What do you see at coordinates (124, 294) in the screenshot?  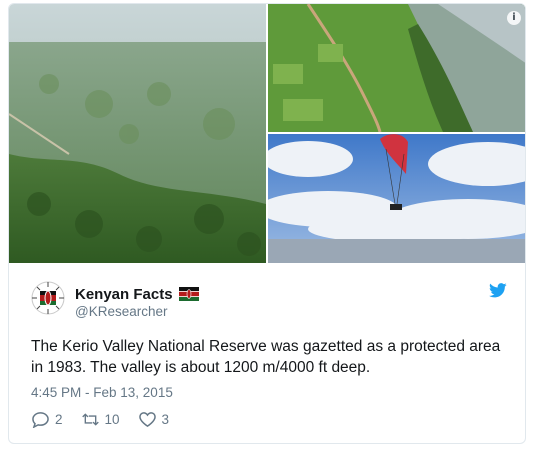 I see `author-name: Kenyan Facts` at bounding box center [124, 294].